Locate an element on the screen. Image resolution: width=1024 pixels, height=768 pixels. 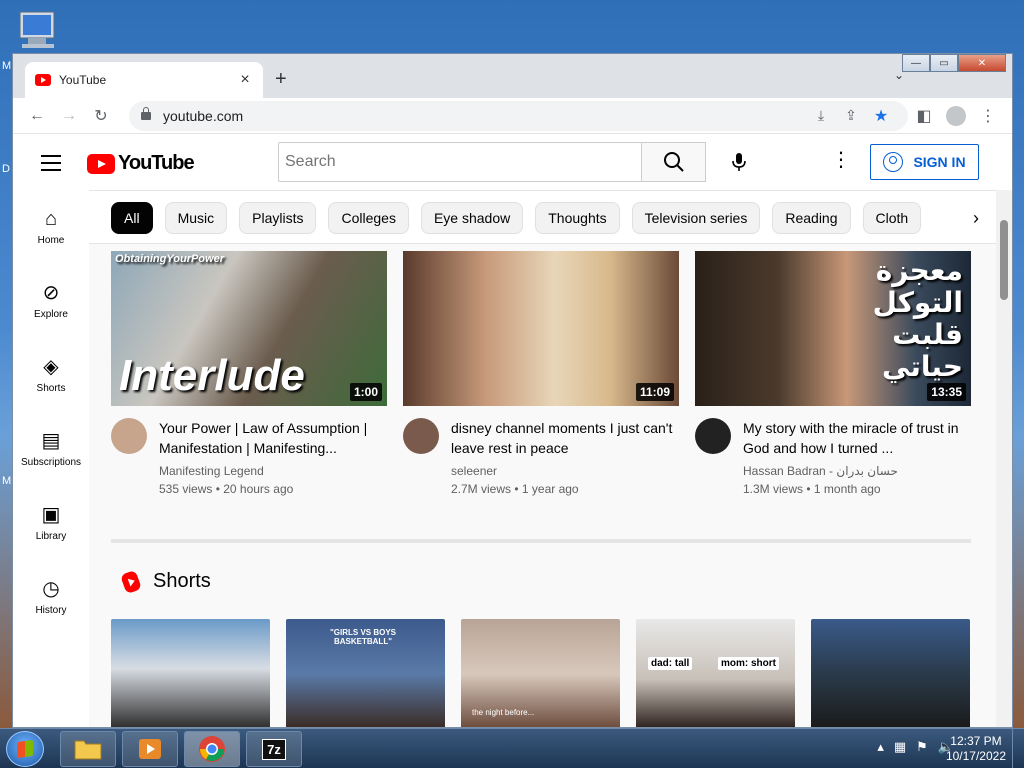
share-icon: ⇪ is located at coordinates (851, 115).